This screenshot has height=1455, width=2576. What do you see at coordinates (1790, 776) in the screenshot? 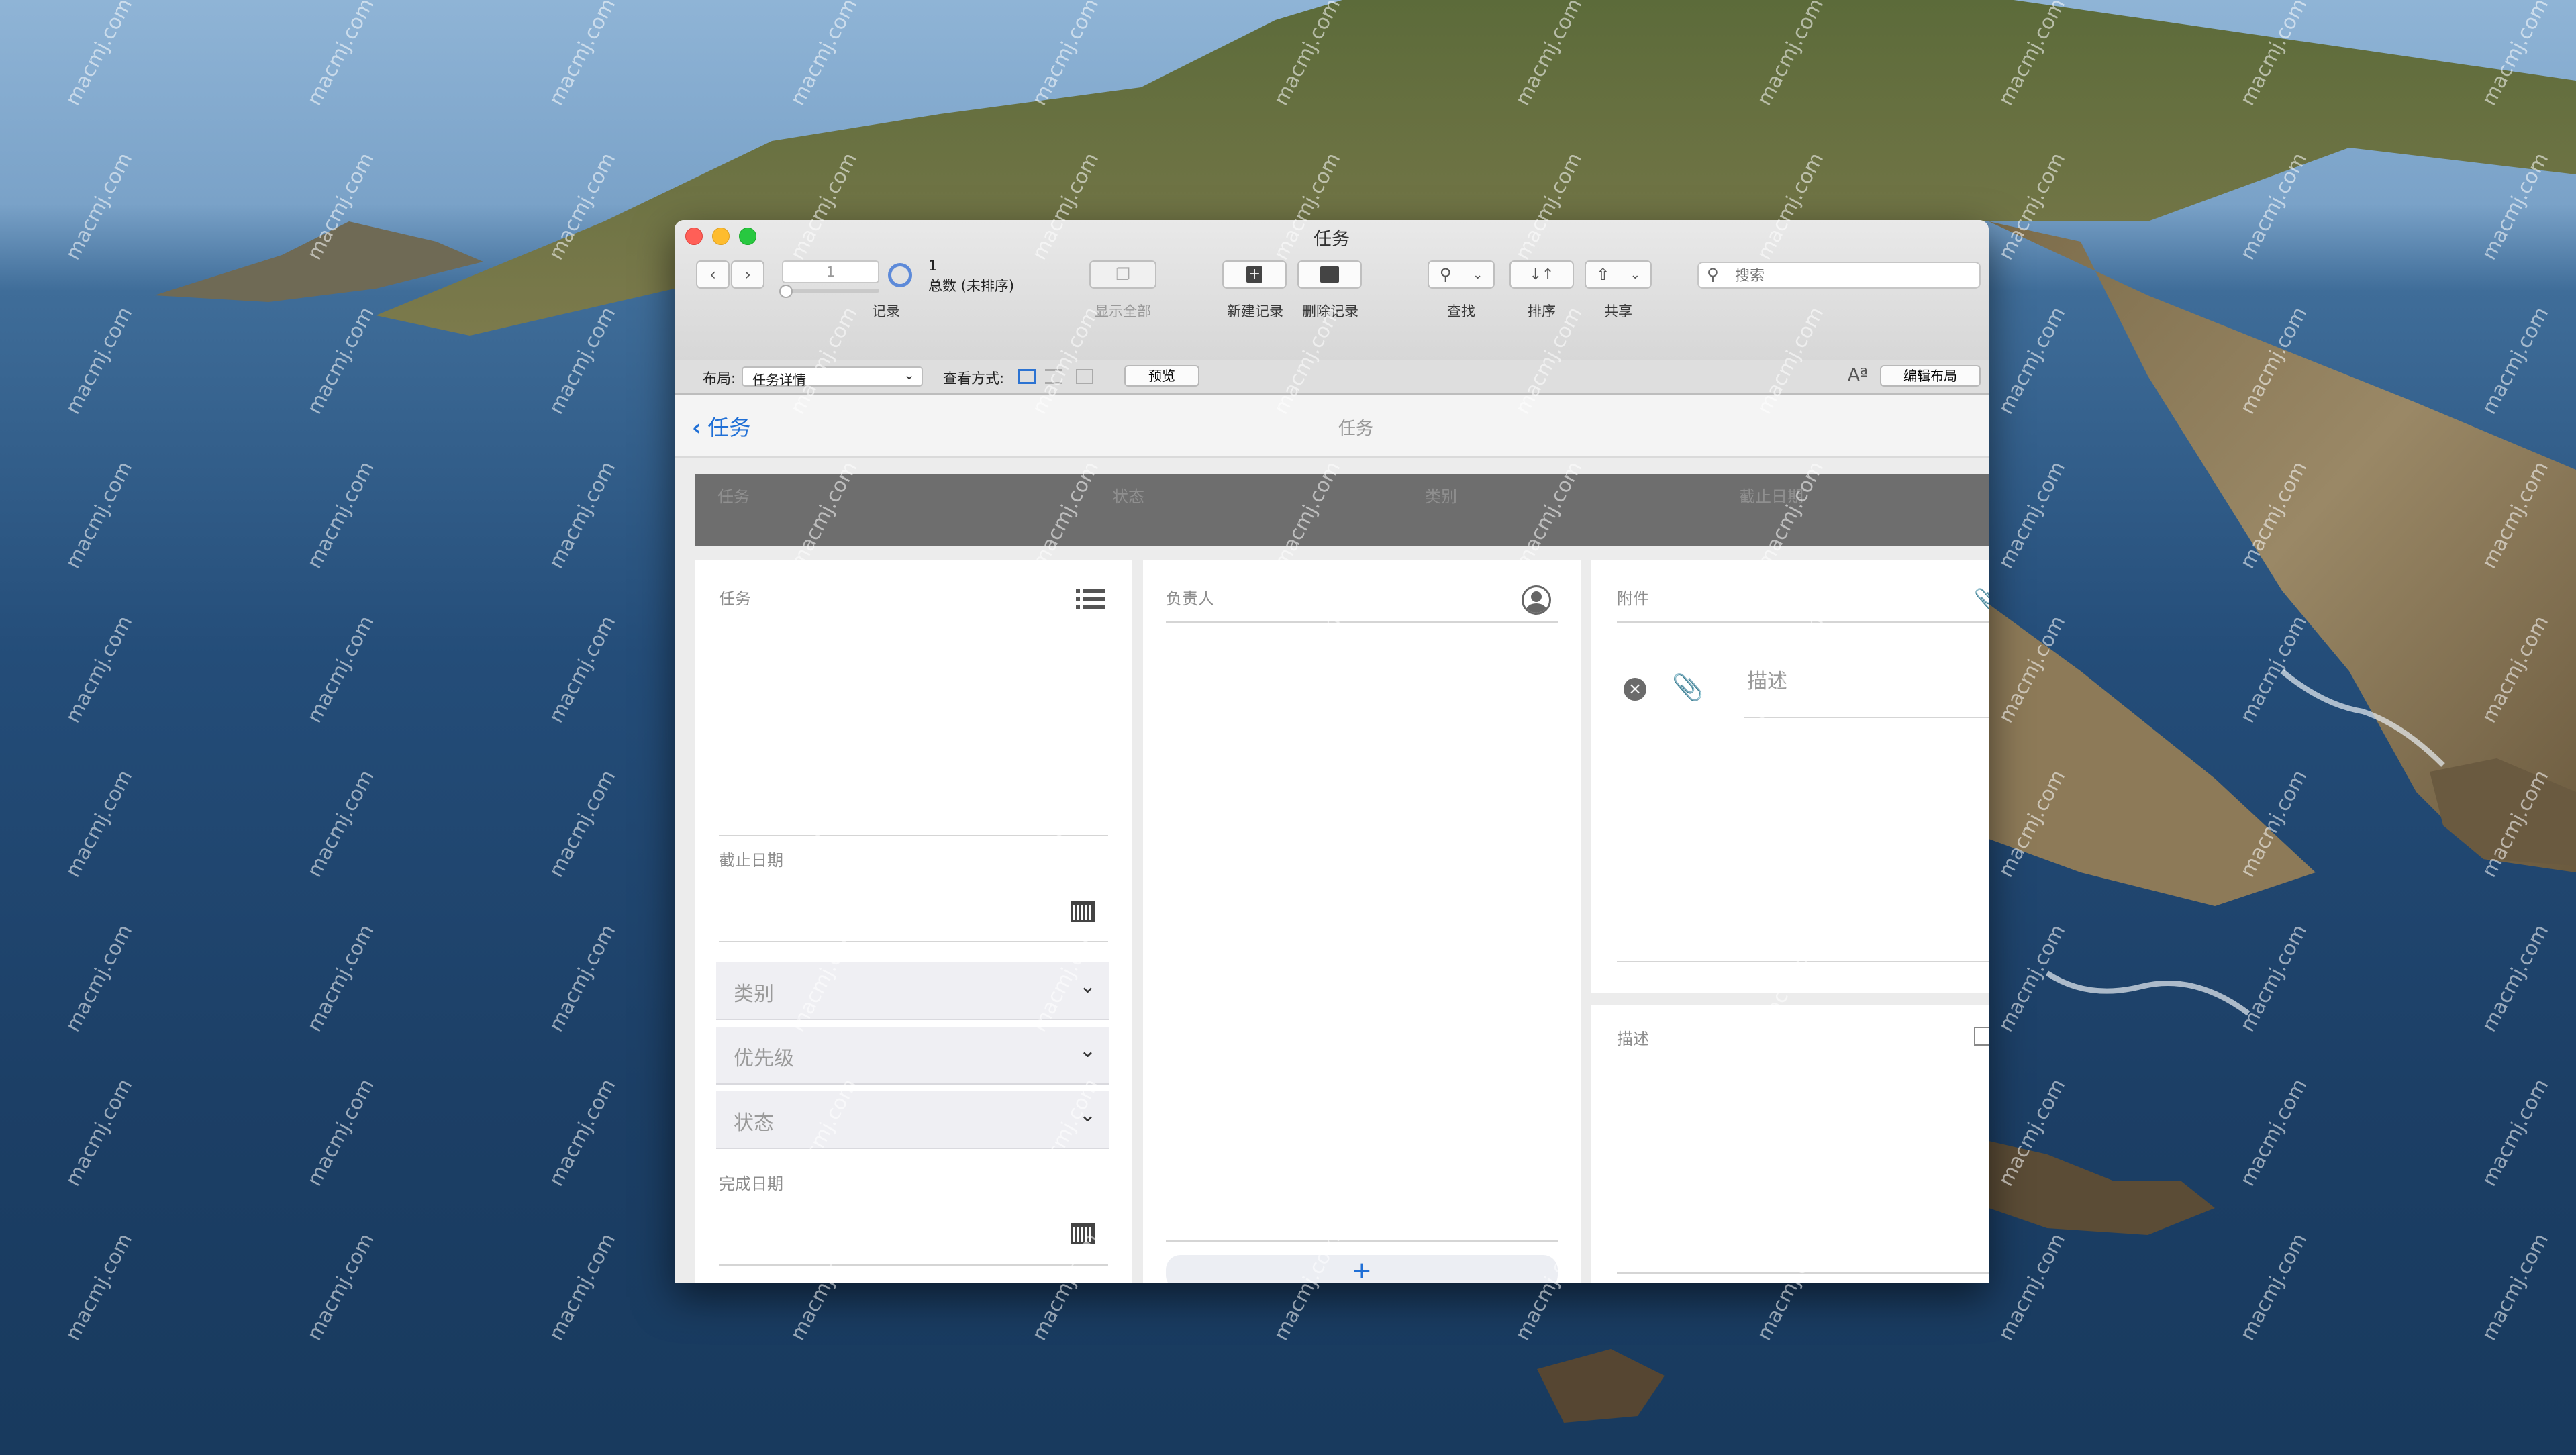
I see `attachments-card: 附件 📎 × 📎 描述` at bounding box center [1790, 776].